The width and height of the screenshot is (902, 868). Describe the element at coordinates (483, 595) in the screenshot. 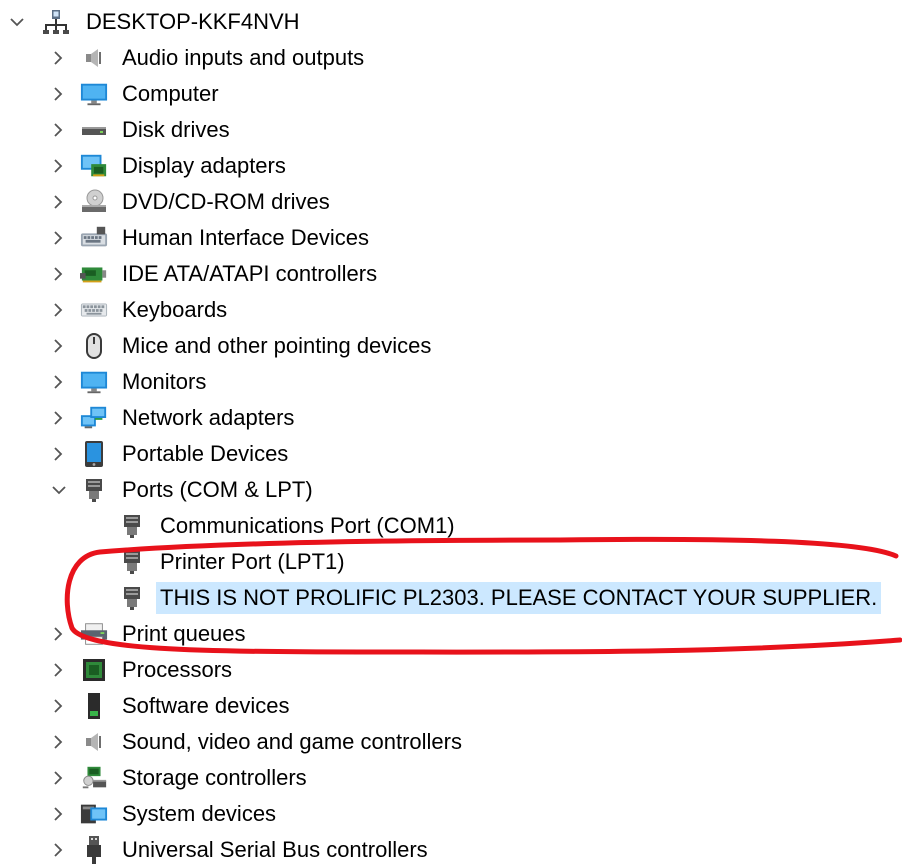

I see `annotation-ellipse` at that location.